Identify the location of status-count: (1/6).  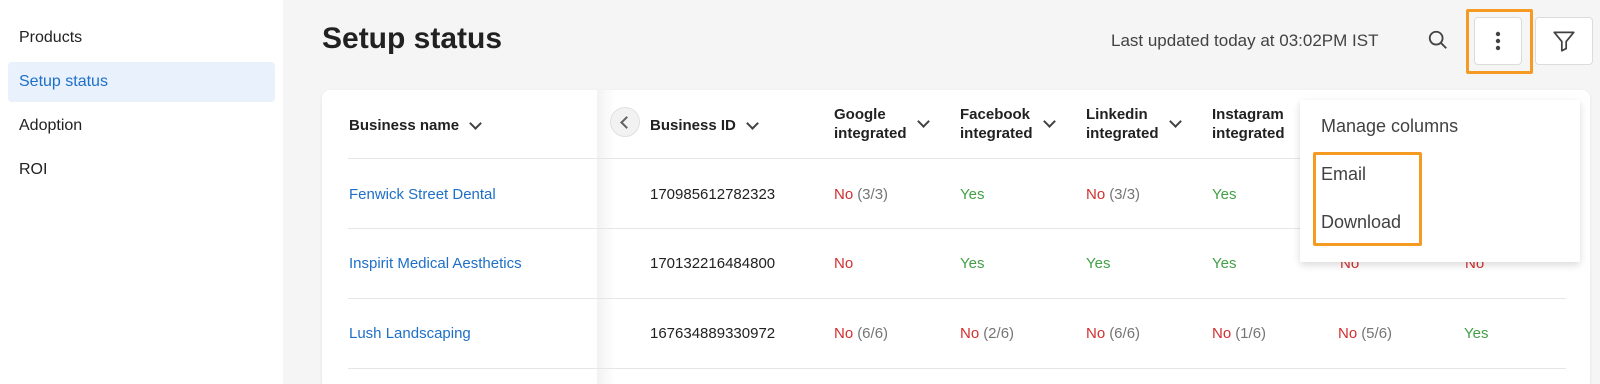
(1251, 333).